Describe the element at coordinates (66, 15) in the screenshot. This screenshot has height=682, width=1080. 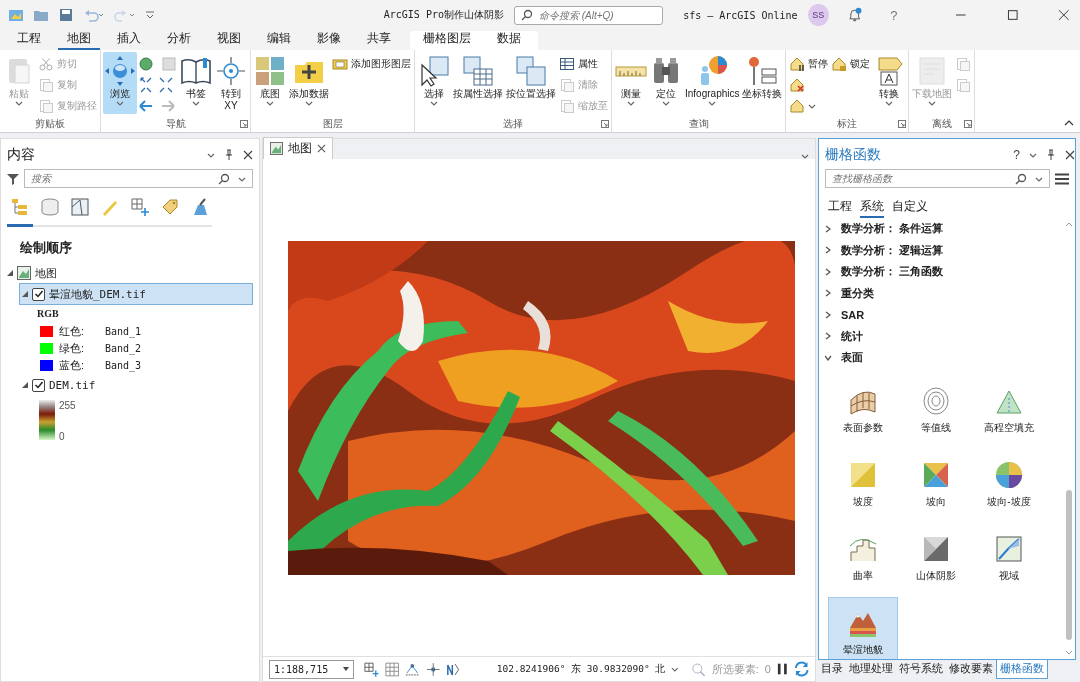
I see `save-icon` at that location.